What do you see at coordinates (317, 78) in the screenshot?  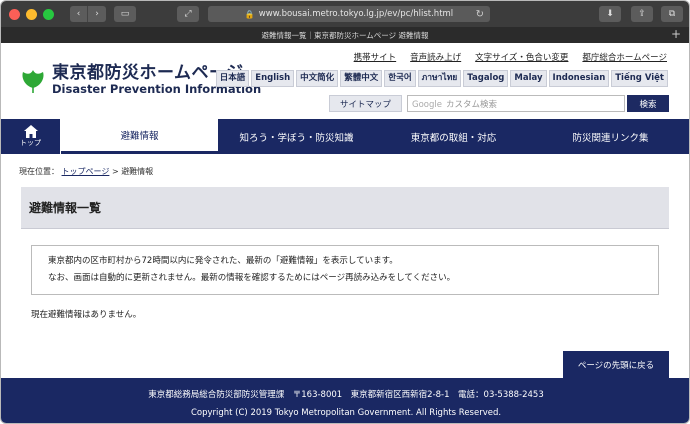 I see `lang-chinese-simplified: 中文简化` at bounding box center [317, 78].